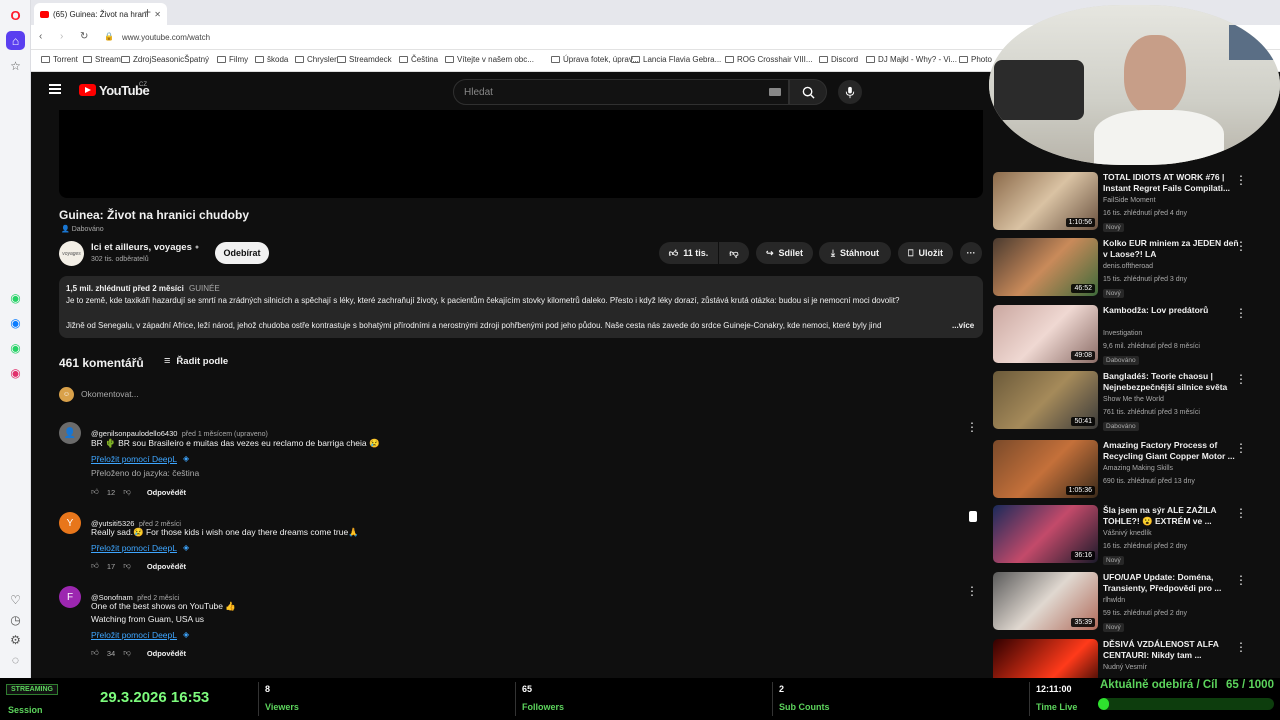 The height and width of the screenshot is (720, 1280). I want to click on channel-name: Ici et ailleurs, voyages, so click(141, 247).